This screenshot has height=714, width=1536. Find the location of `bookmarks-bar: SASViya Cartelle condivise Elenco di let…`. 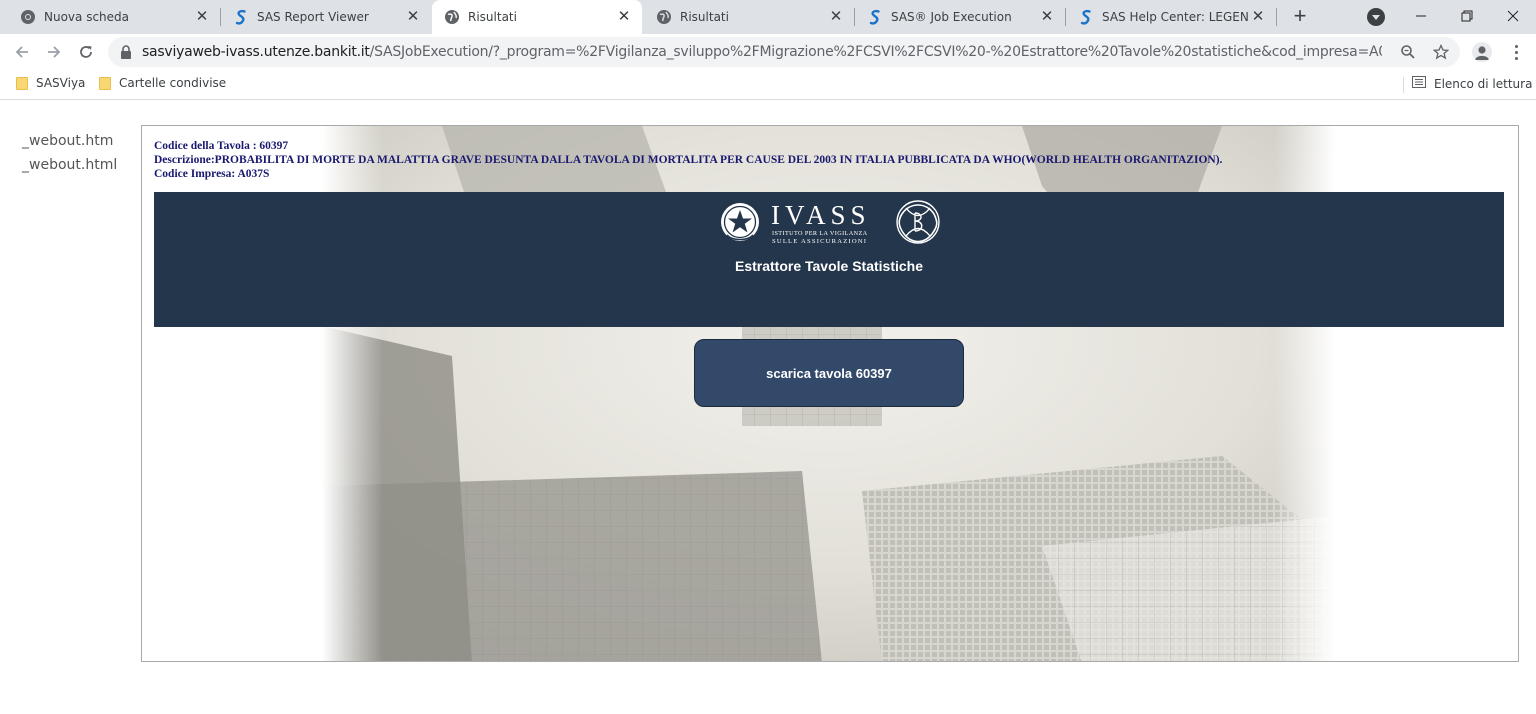

bookmarks-bar: SASViya Cartelle condivise Elenco di let… is located at coordinates (768, 85).